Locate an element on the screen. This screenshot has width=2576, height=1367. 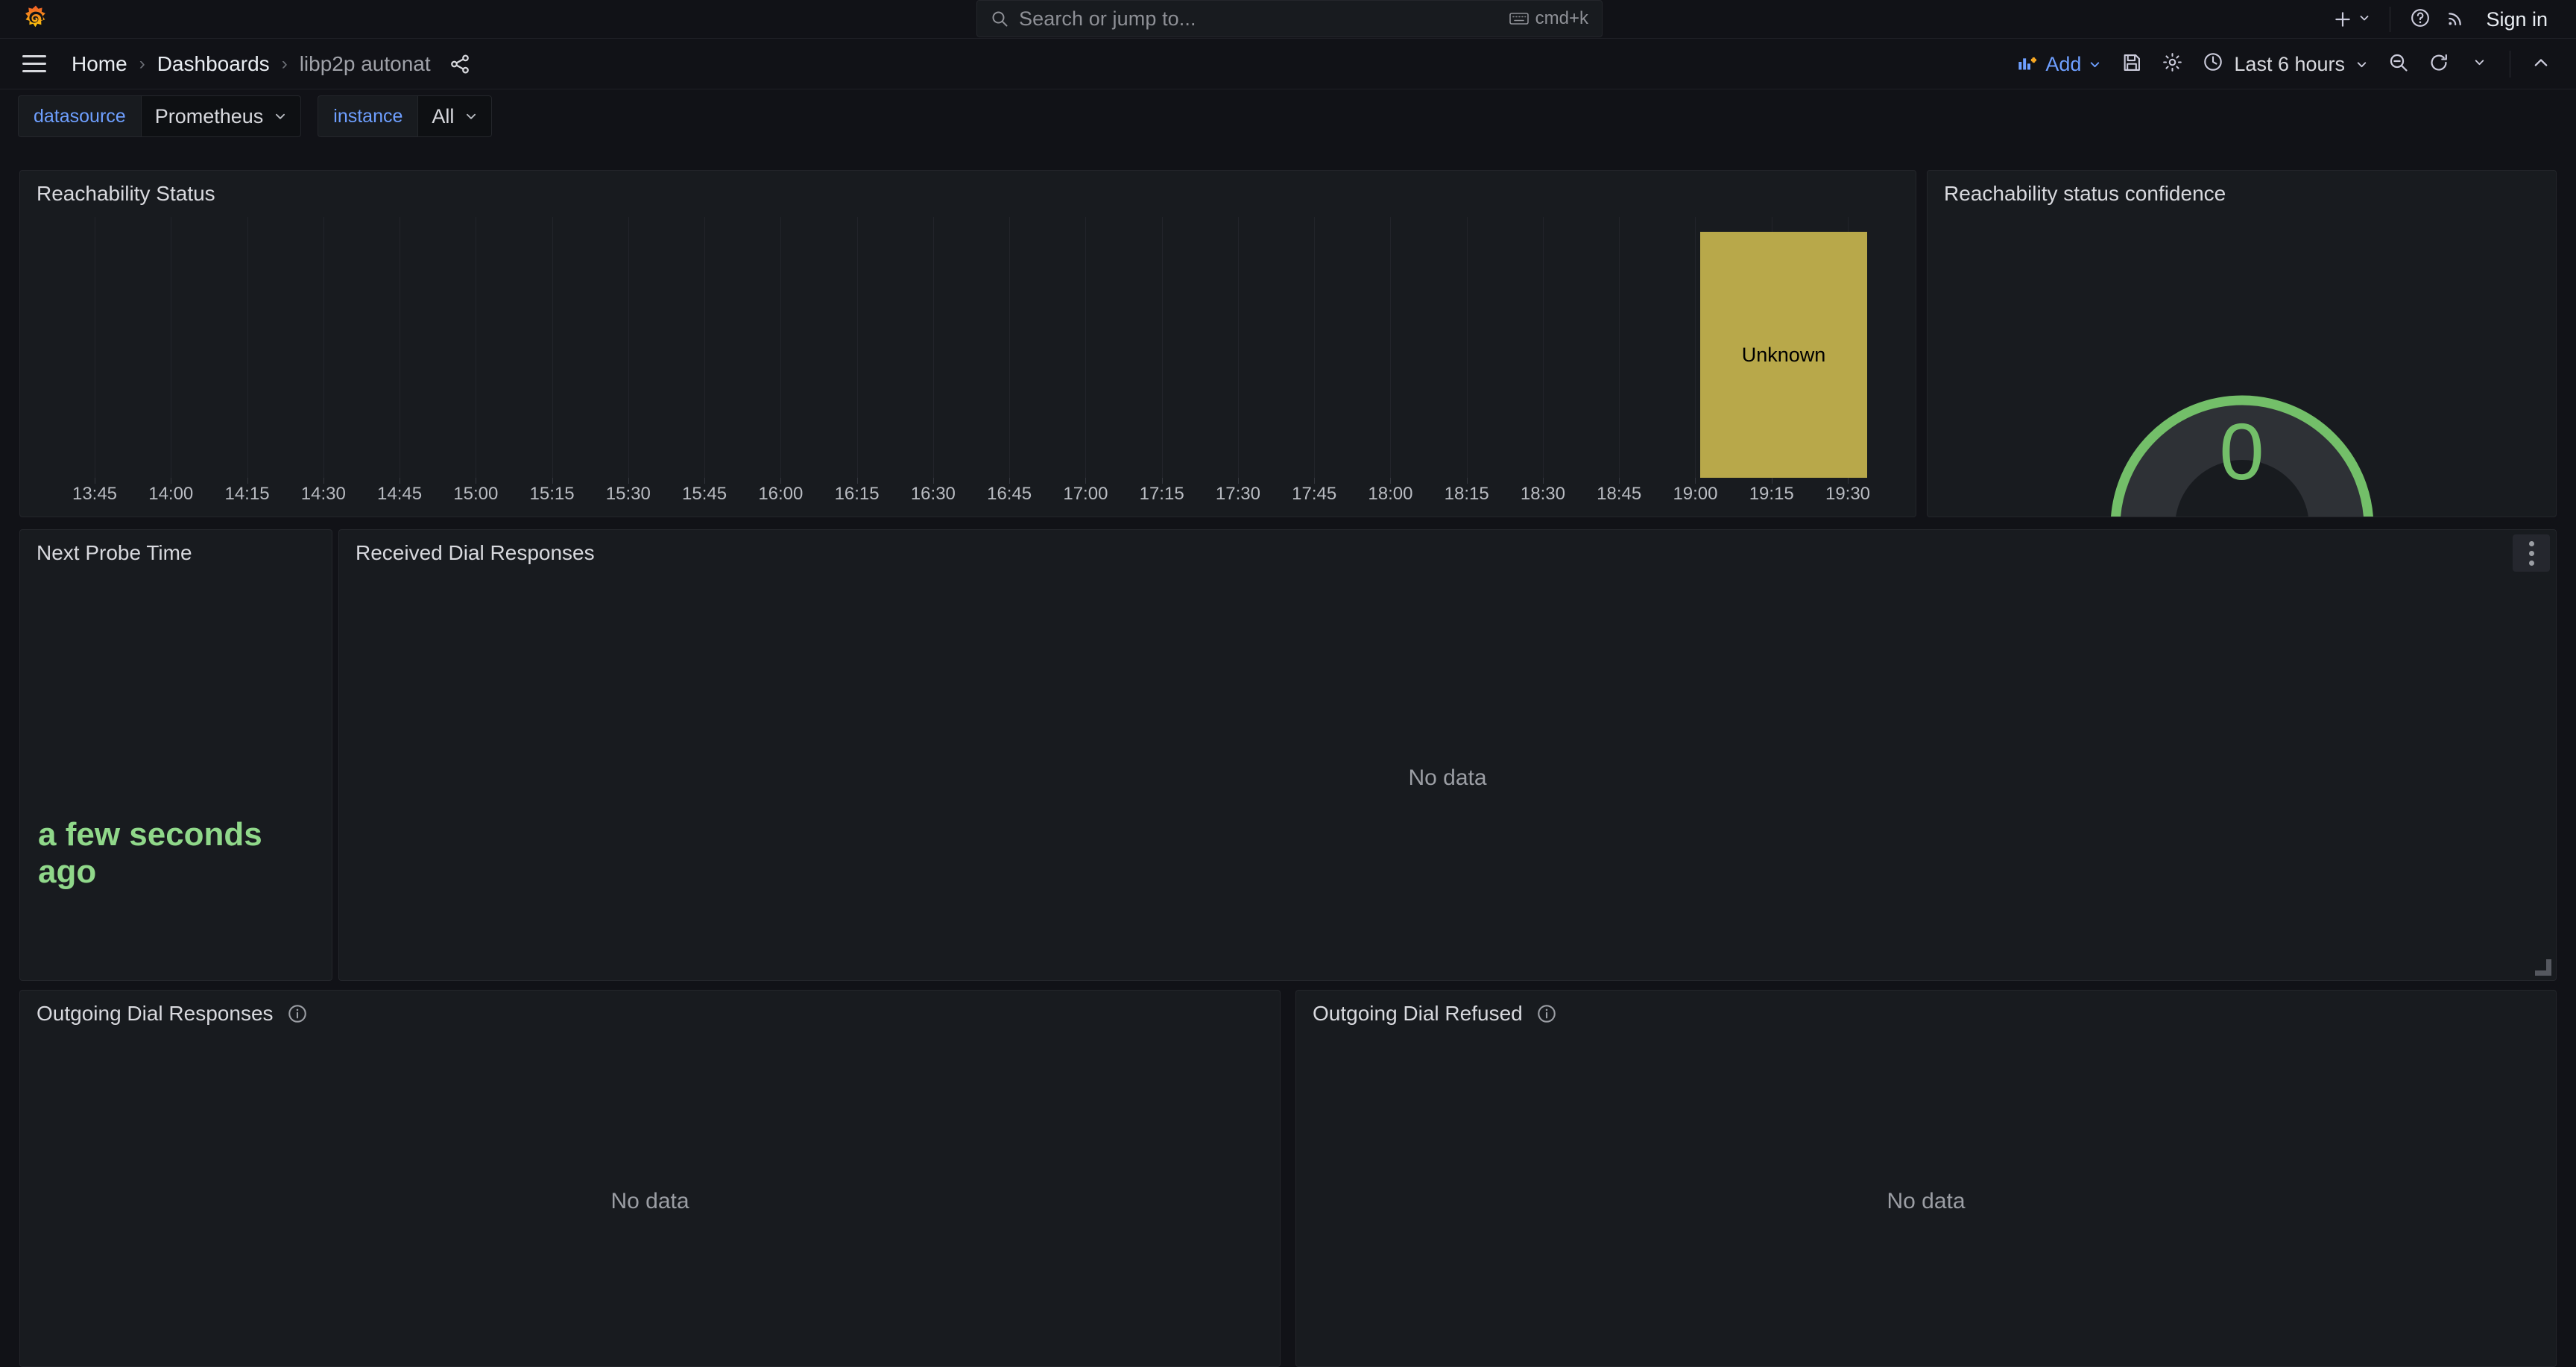
add-panel-icon is located at coordinates (2027, 64).